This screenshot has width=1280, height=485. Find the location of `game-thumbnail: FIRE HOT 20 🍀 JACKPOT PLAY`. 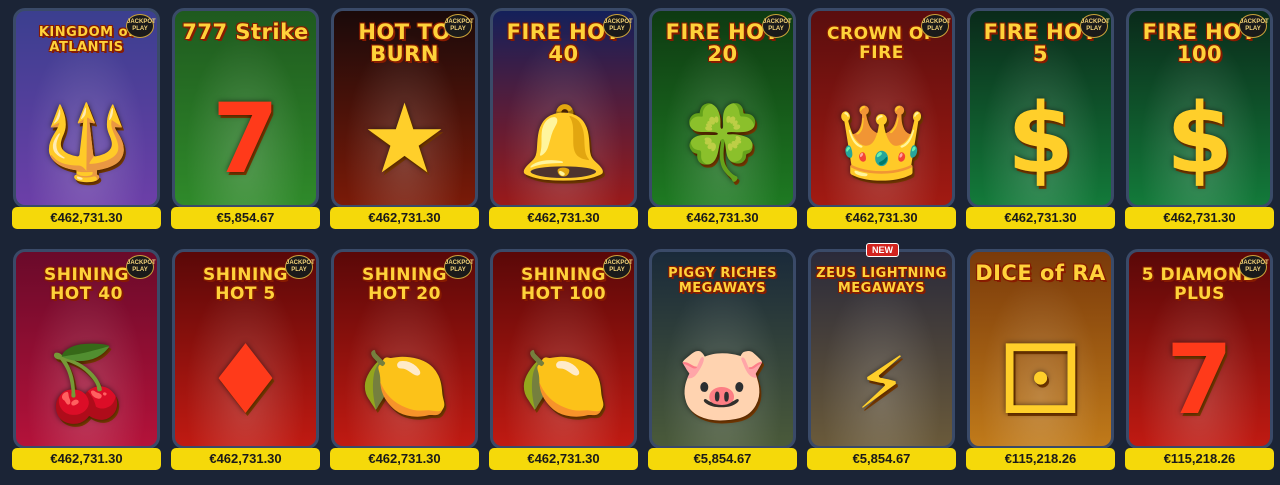

game-thumbnail: FIRE HOT 20 🍀 JACKPOT PLAY is located at coordinates (722, 108).